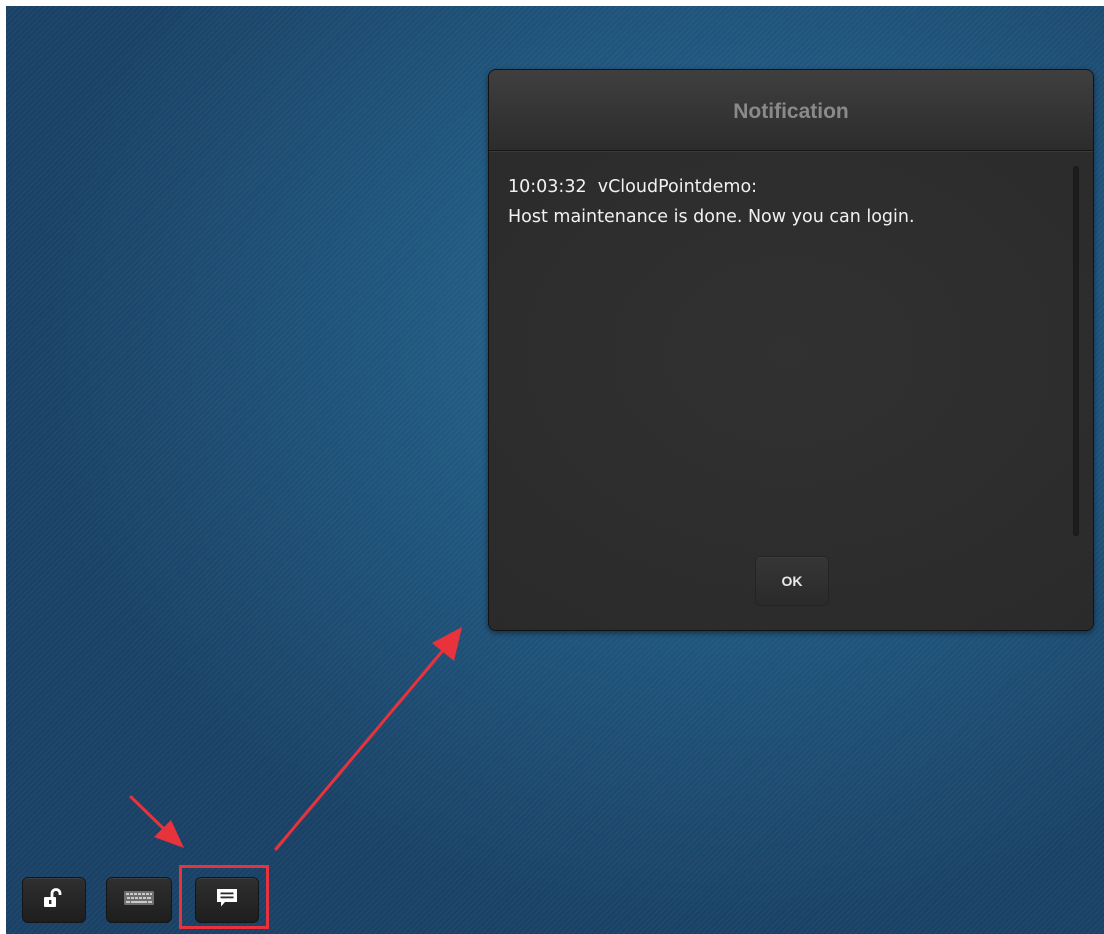 The image size is (1104, 934). I want to click on message-icon, so click(227, 900).